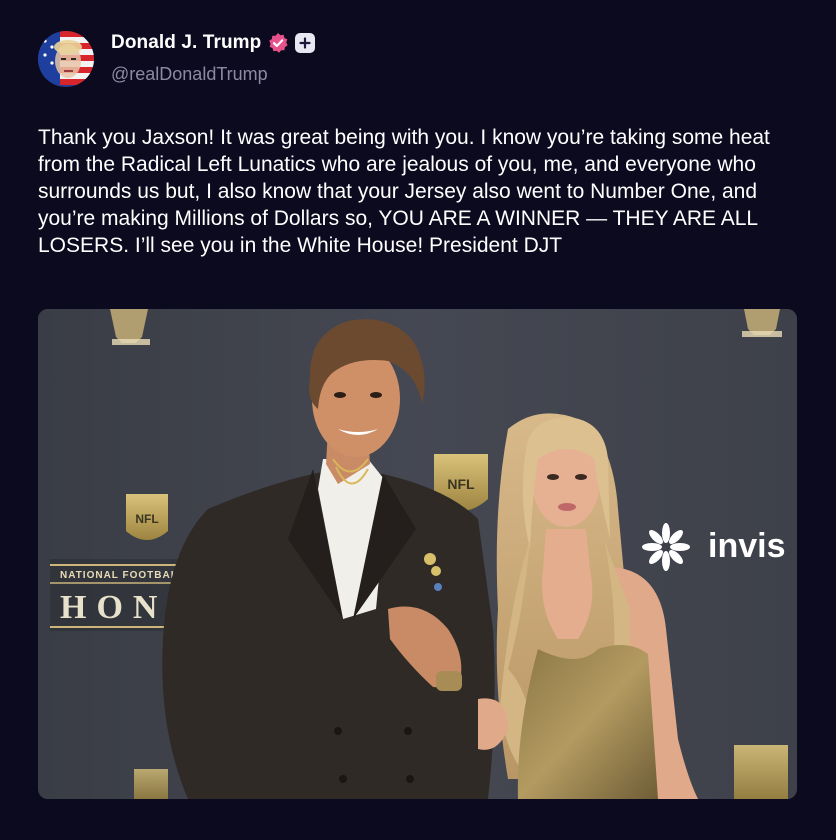  Describe the element at coordinates (305, 43) in the screenshot. I see `plus-badge-icon` at that location.